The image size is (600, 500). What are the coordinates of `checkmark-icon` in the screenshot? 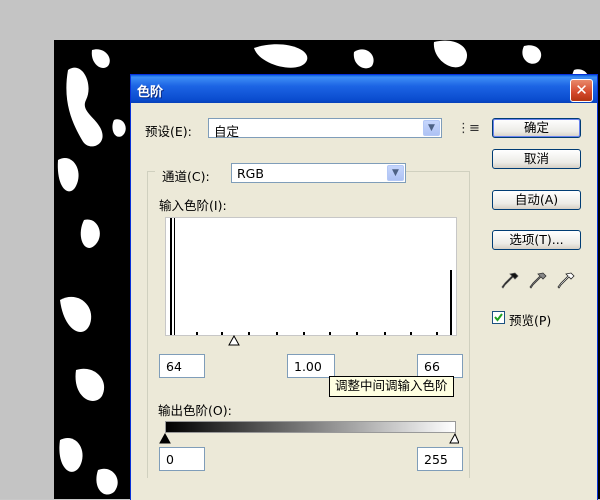 It's located at (498, 317).